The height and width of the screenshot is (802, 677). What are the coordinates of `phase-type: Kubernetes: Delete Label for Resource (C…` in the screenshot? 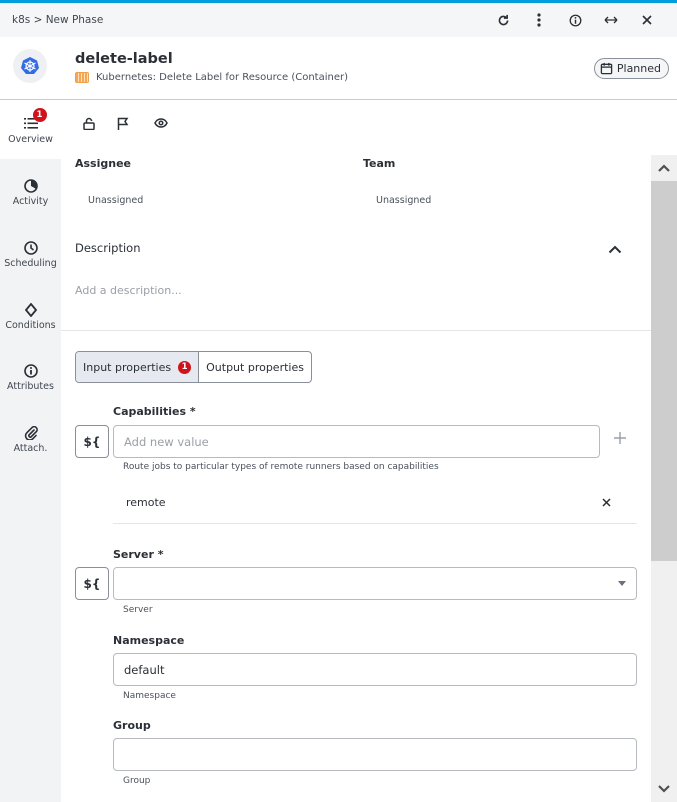 It's located at (211, 77).